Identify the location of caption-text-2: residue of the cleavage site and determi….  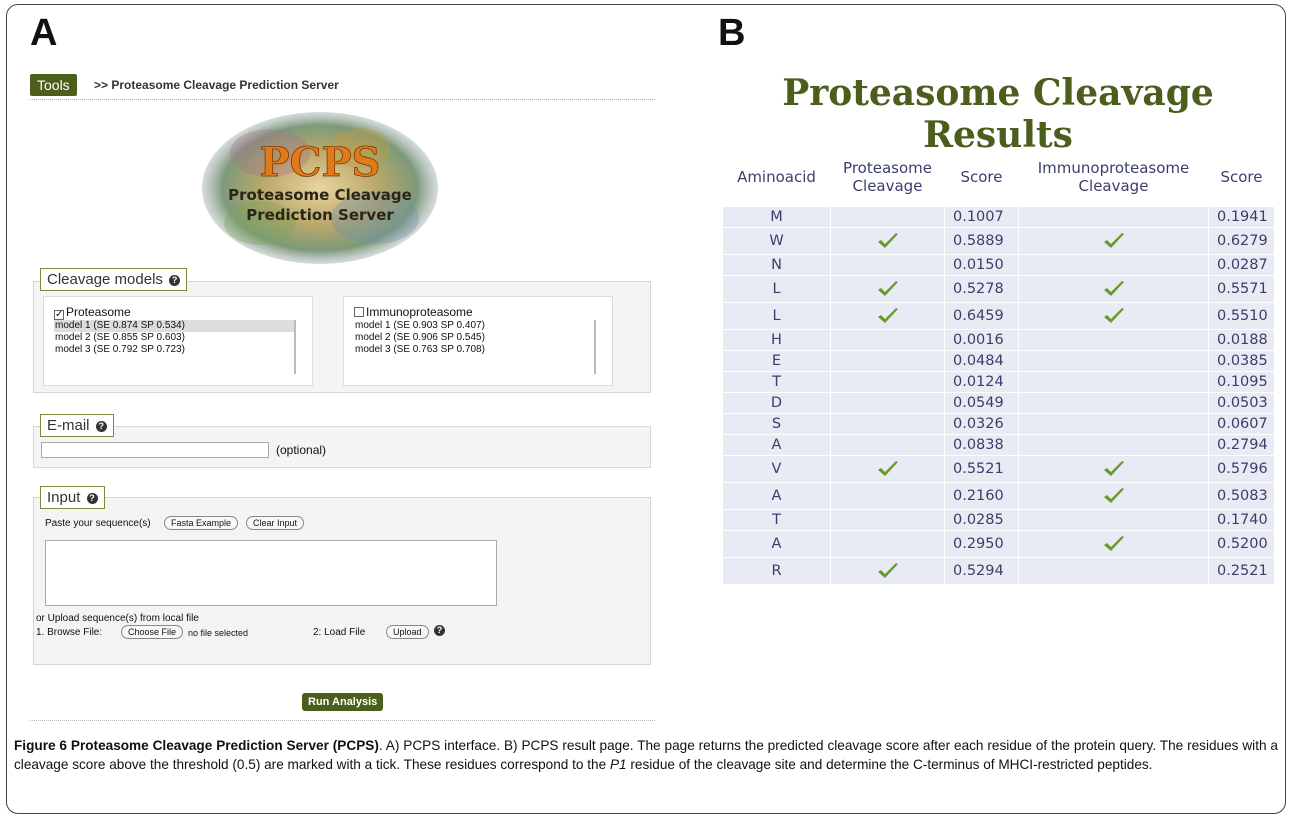
(889, 764).